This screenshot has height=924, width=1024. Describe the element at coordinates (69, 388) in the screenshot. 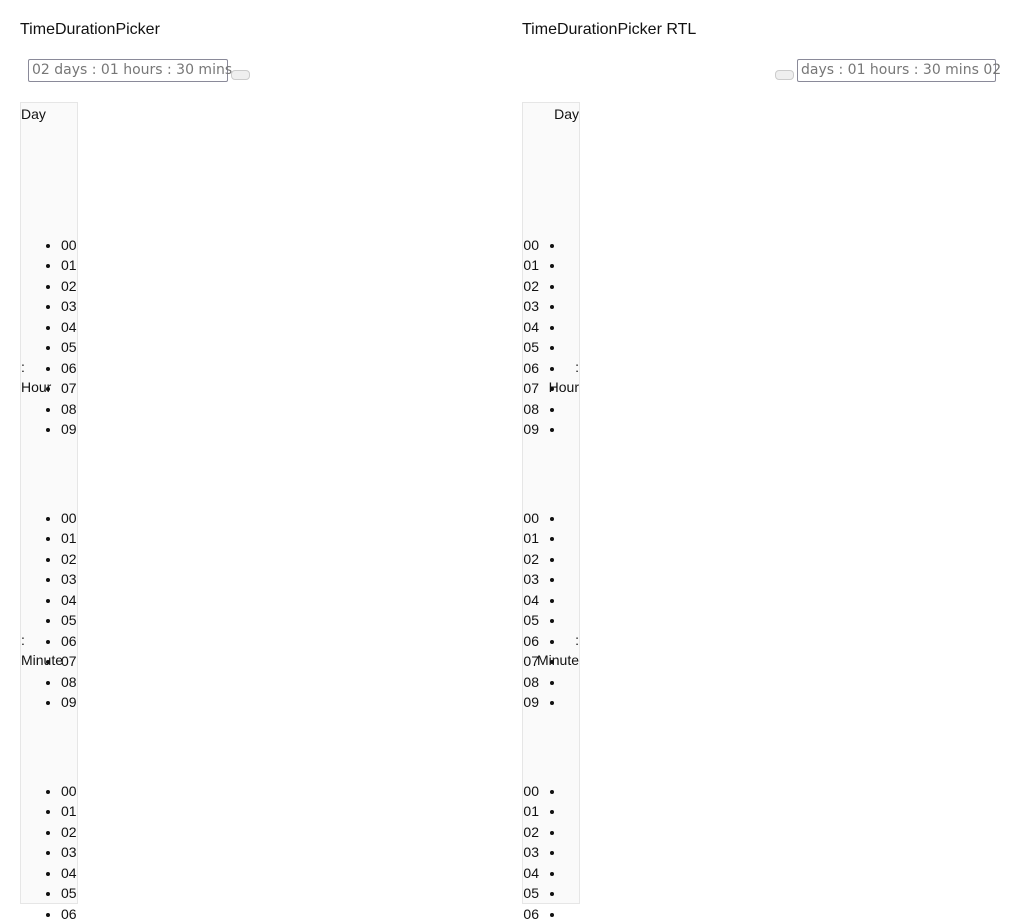

I see `ltr-day-option: 07` at that location.